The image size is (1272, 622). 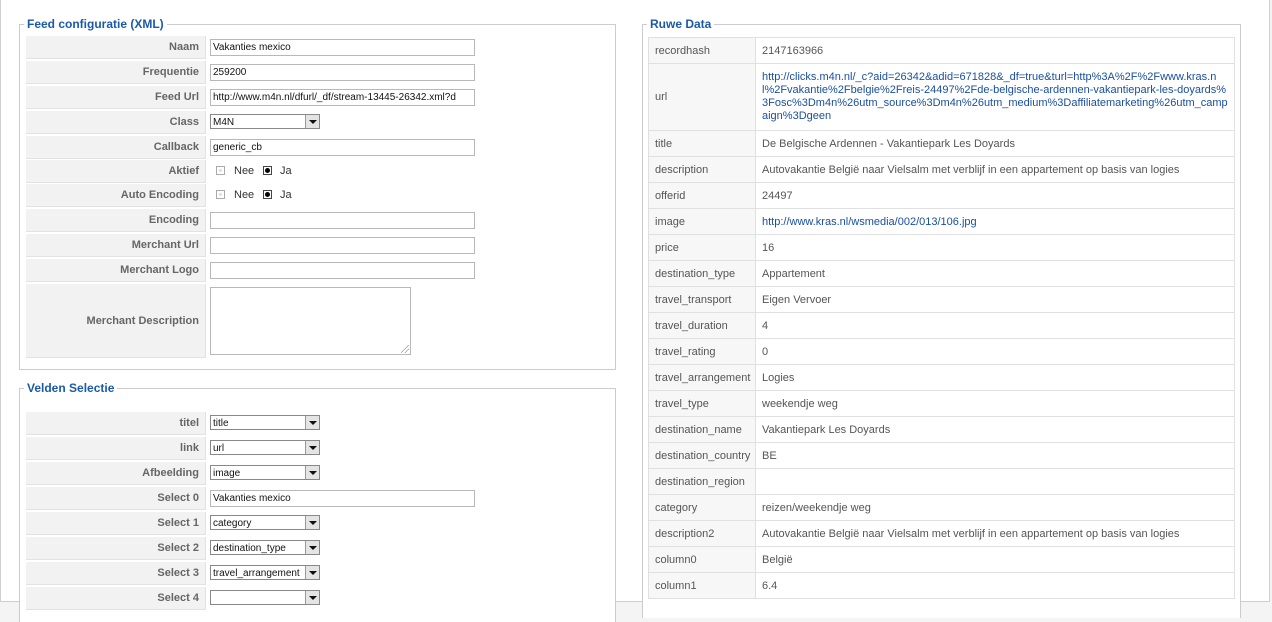 What do you see at coordinates (941, 273) in the screenshot?
I see `raw-data-row: destination_type Appartement` at bounding box center [941, 273].